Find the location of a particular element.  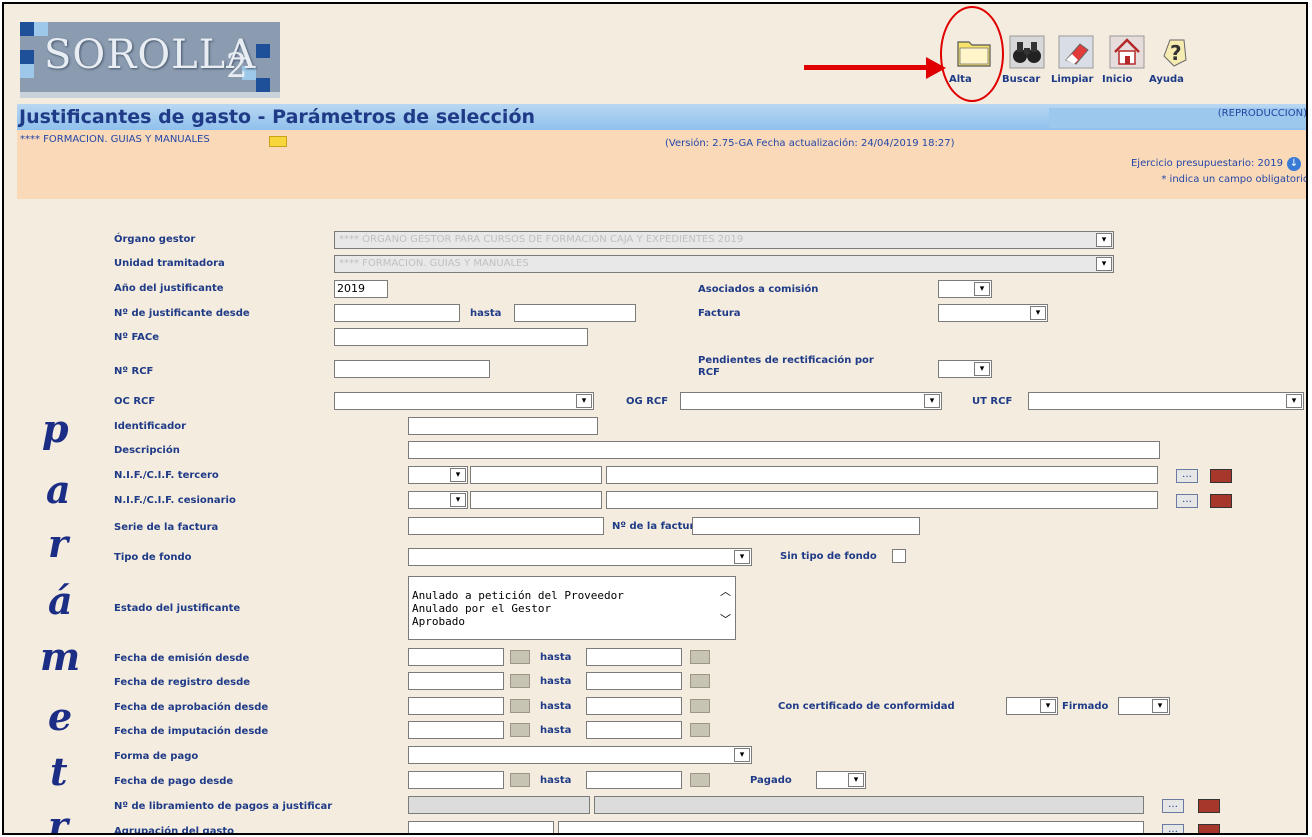

tipo-fondo-select: ▾ is located at coordinates (580, 557).